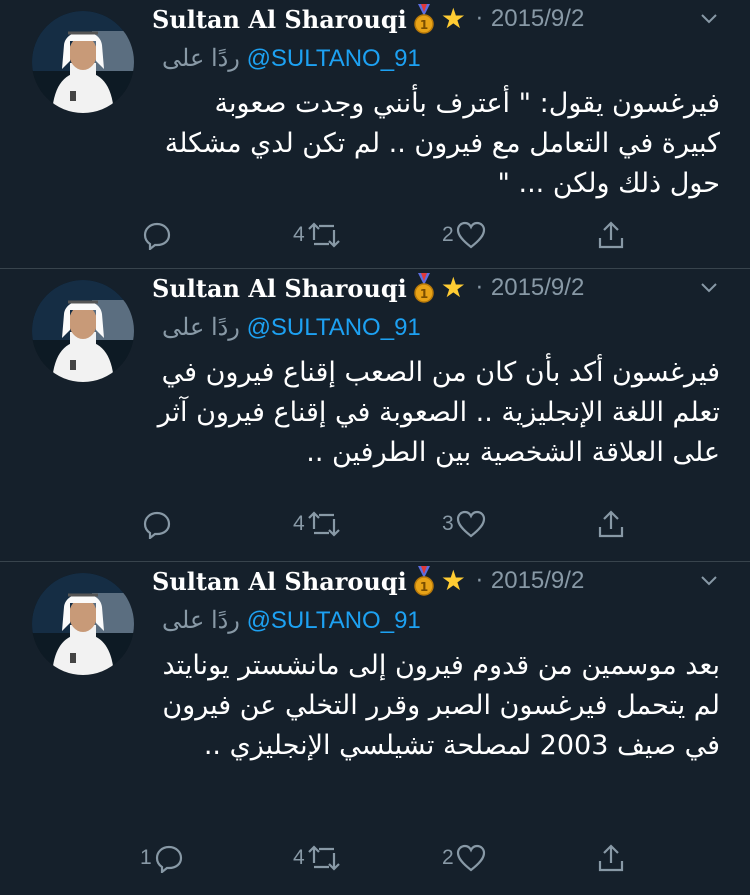 The height and width of the screenshot is (895, 750). Describe the element at coordinates (375, 235) in the screenshot. I see `tweet-actions: 4 2` at that location.